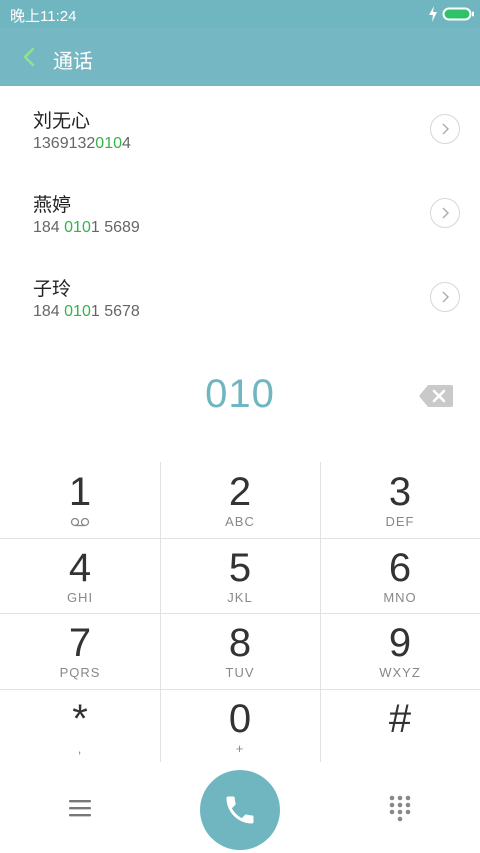  I want to click on backspace-icon, so click(436, 396).